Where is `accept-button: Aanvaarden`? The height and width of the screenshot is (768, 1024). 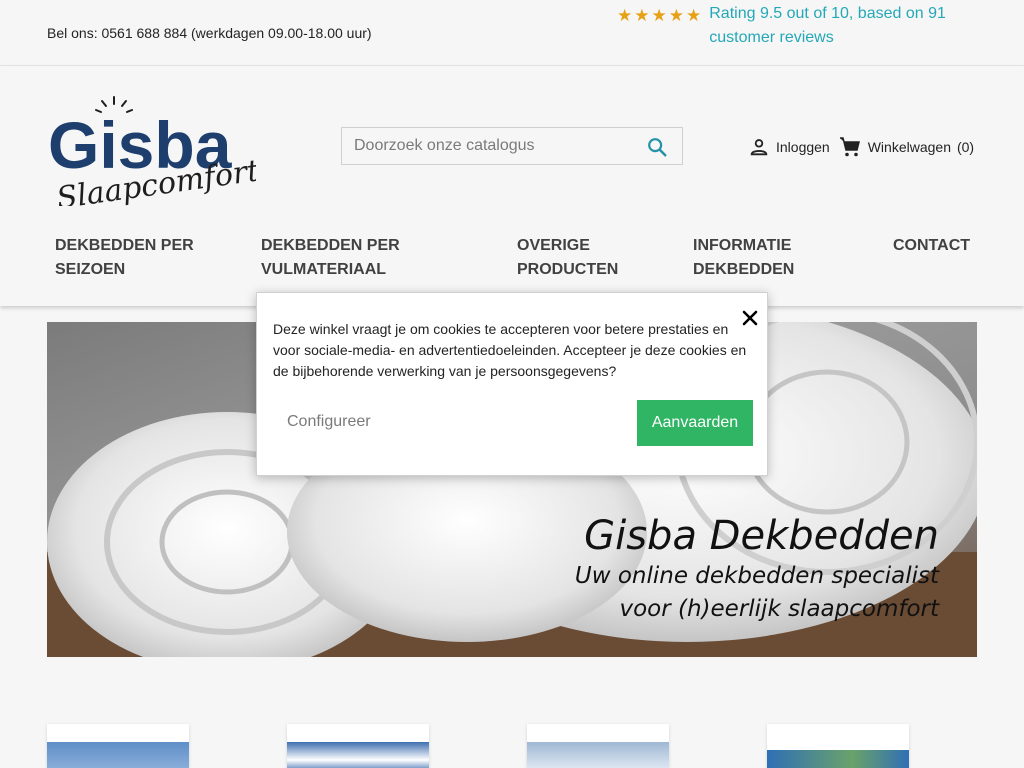
accept-button: Aanvaarden is located at coordinates (695, 423).